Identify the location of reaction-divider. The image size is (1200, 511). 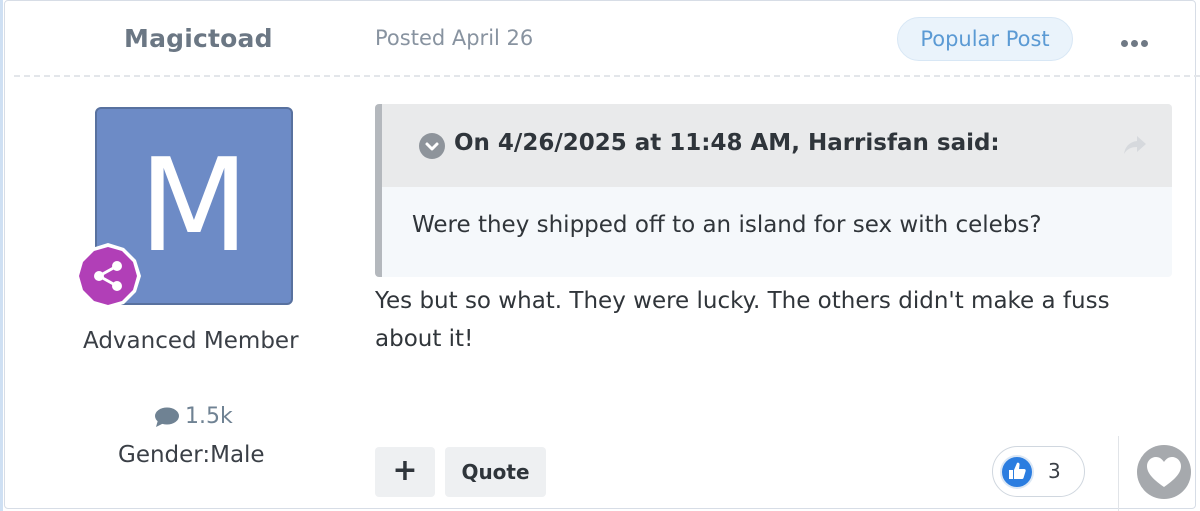
(1118, 473).